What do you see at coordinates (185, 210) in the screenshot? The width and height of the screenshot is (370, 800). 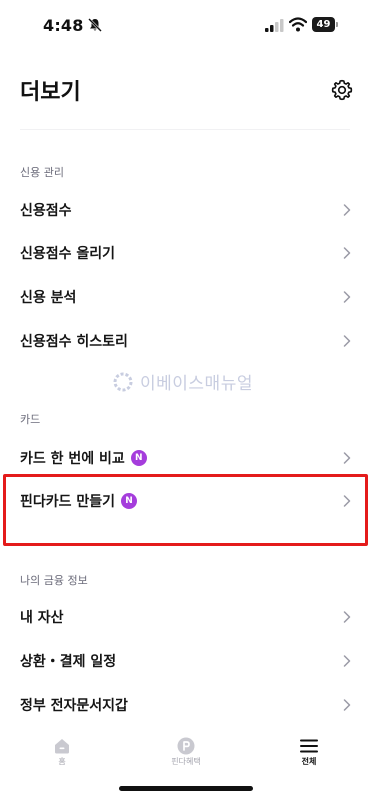 I see `menu-item-credit-score: 신용점수` at bounding box center [185, 210].